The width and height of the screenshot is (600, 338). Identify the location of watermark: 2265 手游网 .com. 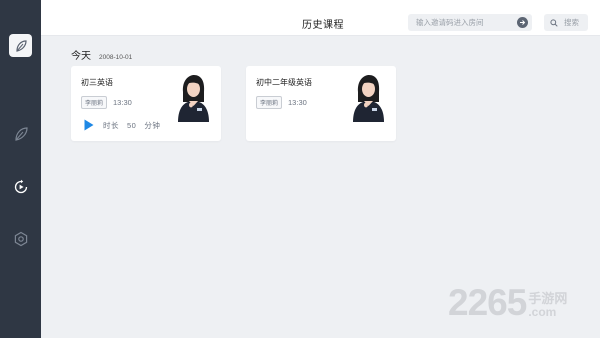
(507, 302).